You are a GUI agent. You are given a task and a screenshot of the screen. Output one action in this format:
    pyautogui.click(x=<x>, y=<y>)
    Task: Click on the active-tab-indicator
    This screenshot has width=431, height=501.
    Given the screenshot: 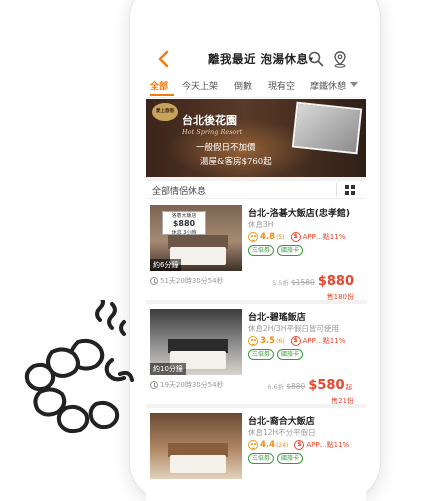 What is the action you would take?
    pyautogui.click(x=162, y=95)
    